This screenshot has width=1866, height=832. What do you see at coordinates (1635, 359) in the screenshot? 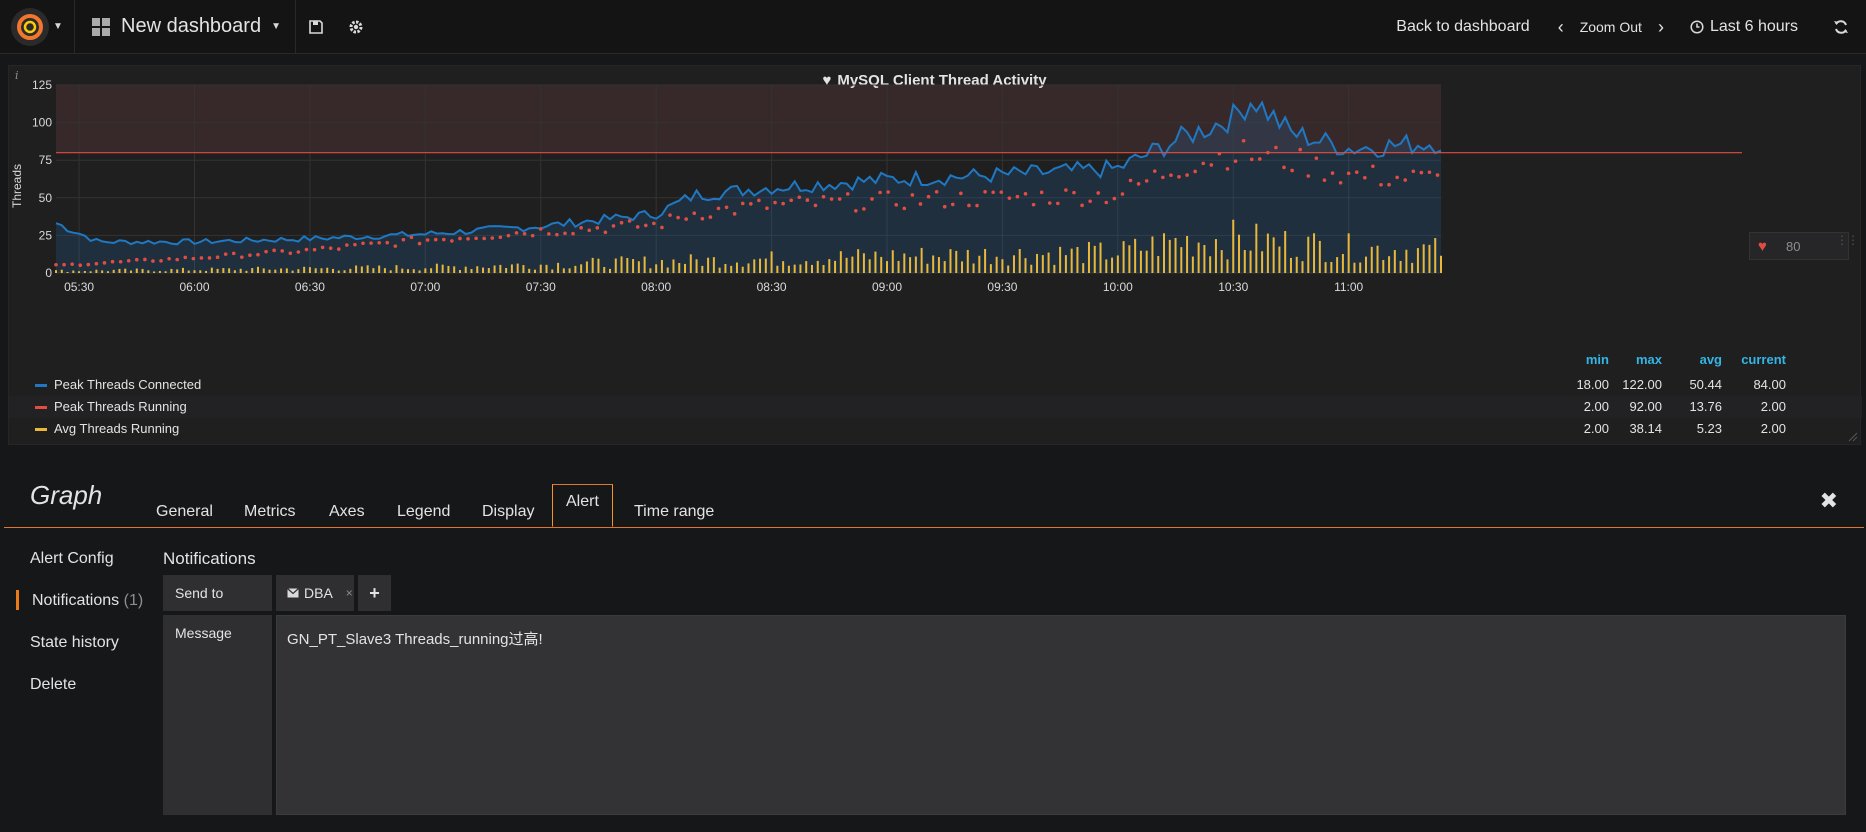
I see `legend-header-max: max` at bounding box center [1635, 359].